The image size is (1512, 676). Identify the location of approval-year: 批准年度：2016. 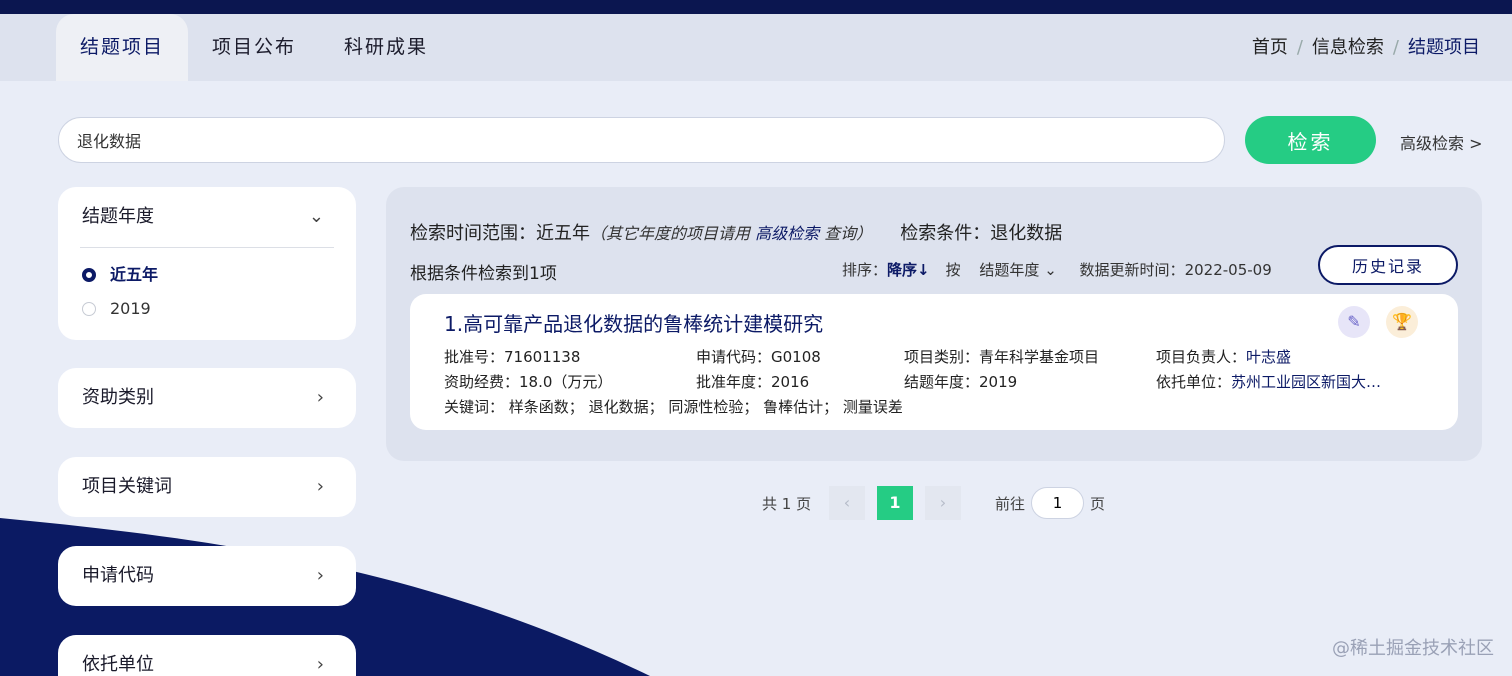
(753, 382).